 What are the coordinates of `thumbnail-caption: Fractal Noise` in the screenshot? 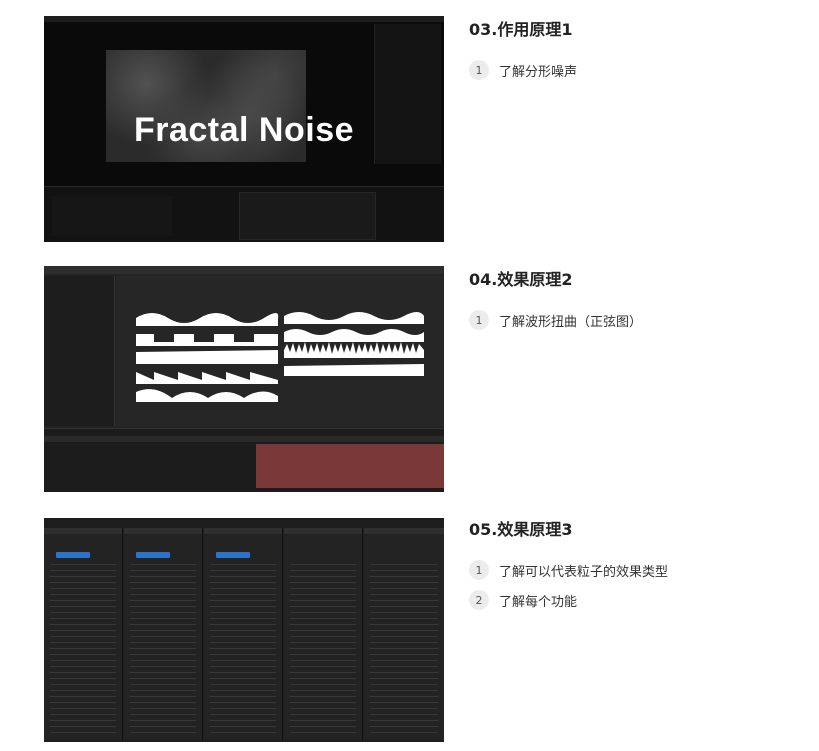 It's located at (244, 130).